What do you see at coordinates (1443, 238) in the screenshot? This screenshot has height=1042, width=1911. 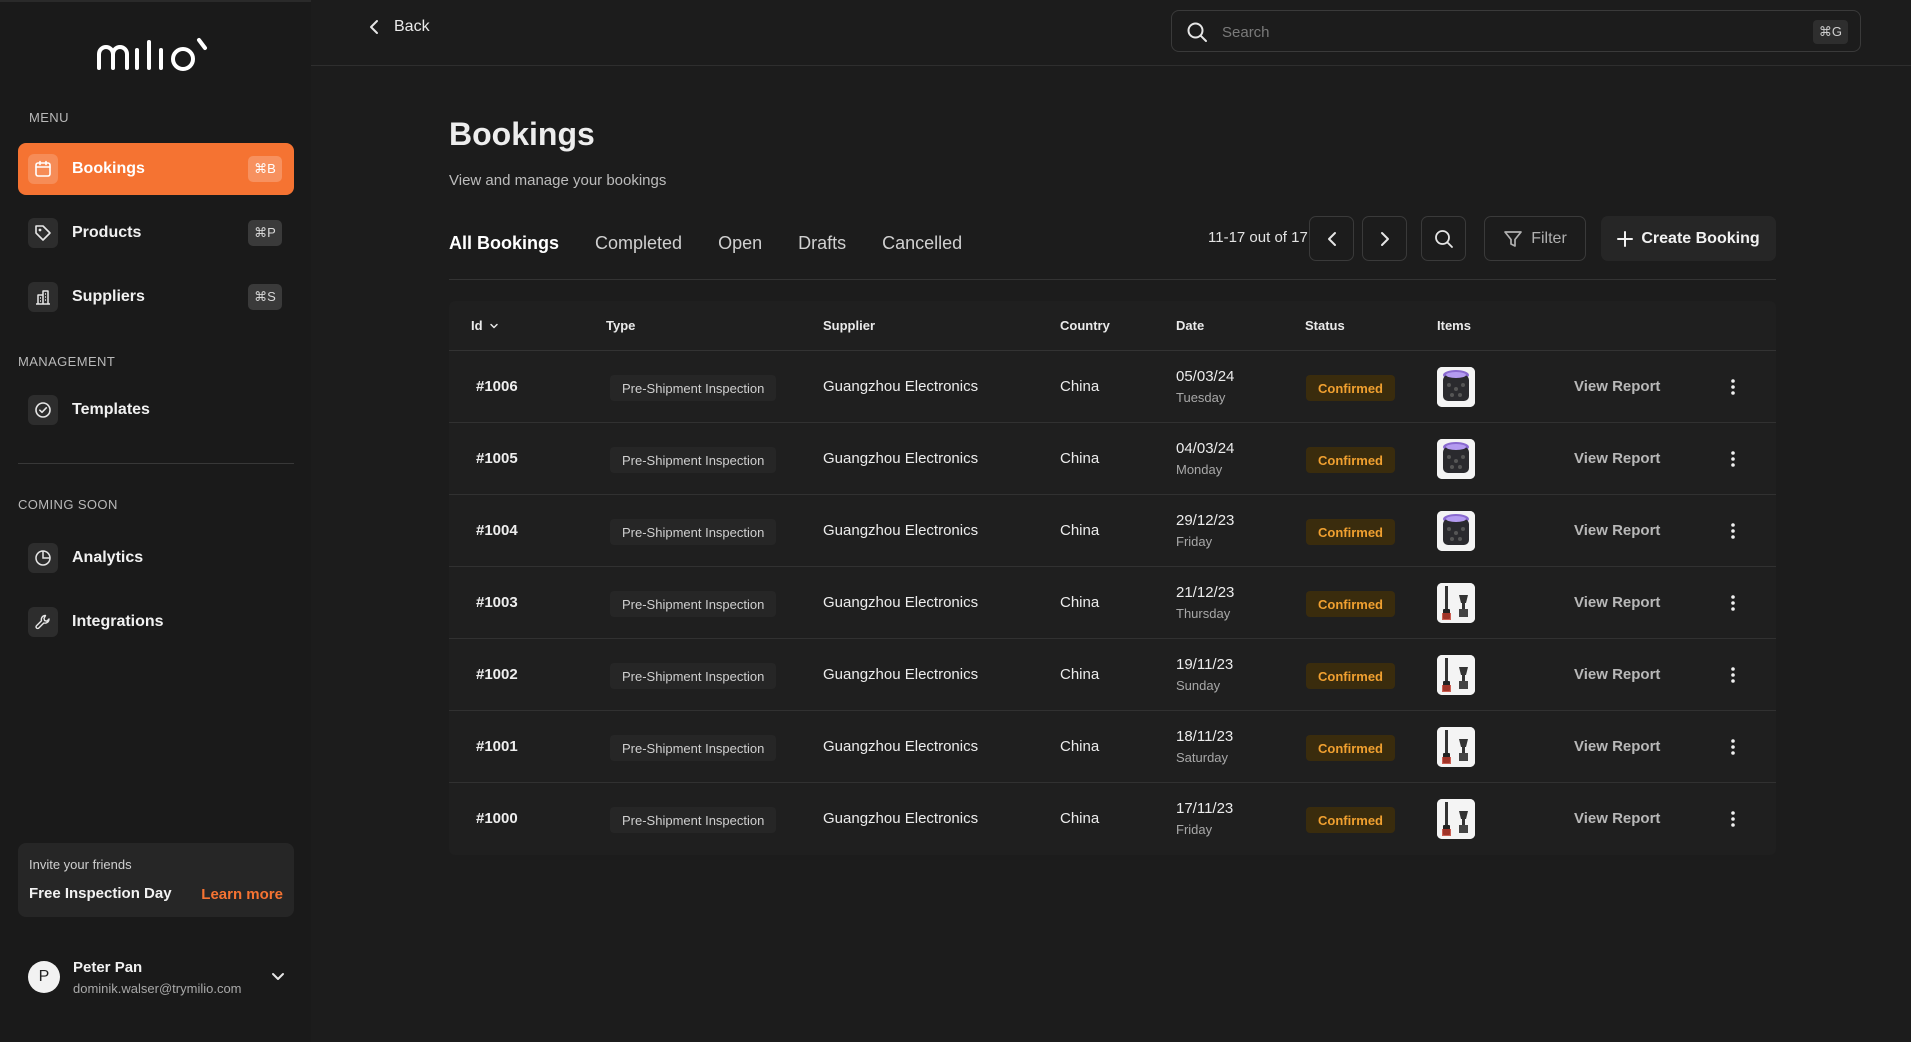 I see `table-search-button` at bounding box center [1443, 238].